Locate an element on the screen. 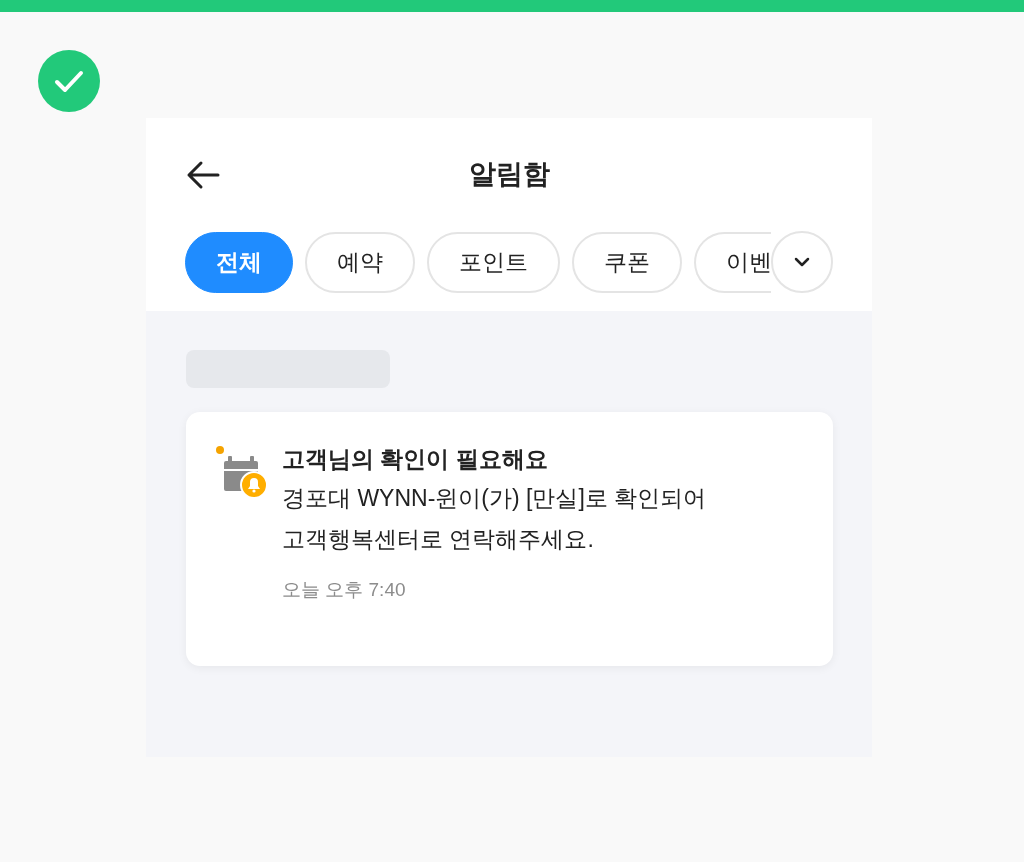 This screenshot has width=1024, height=862. notification-time: 오늘 오후 7:40 is located at coordinates (344, 590).